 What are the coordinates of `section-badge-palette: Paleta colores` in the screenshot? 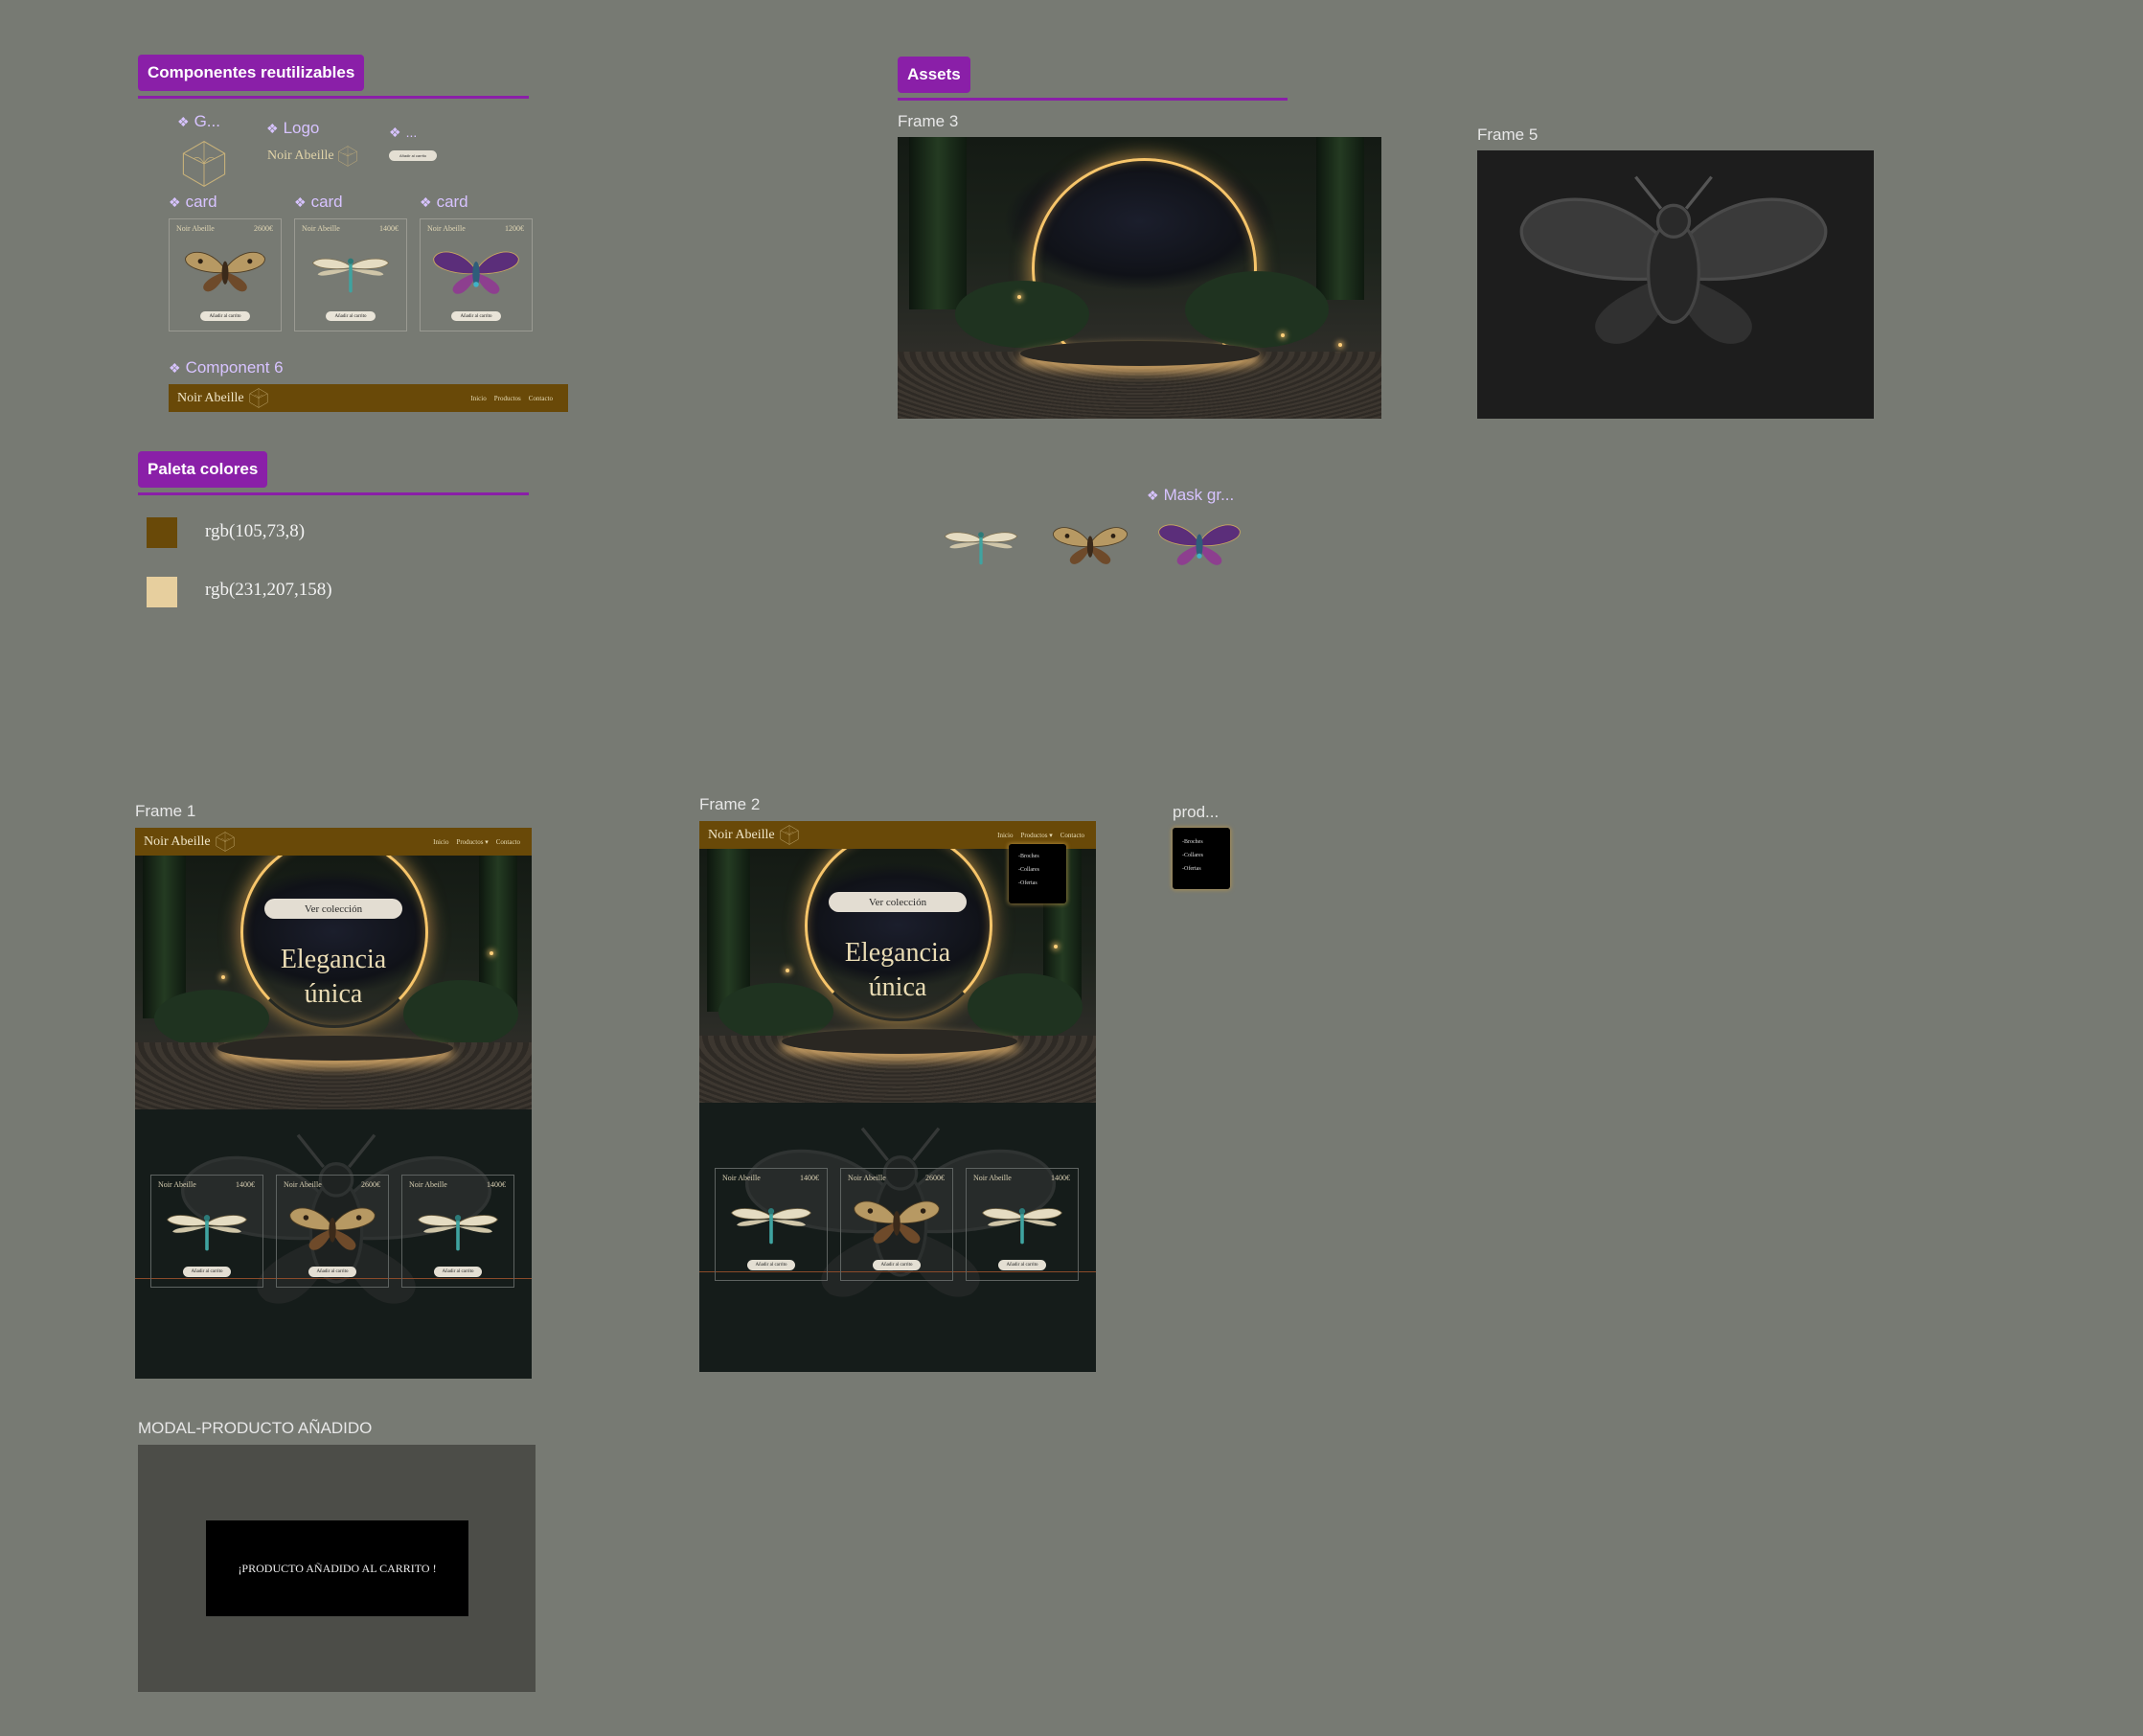 It's located at (203, 470).